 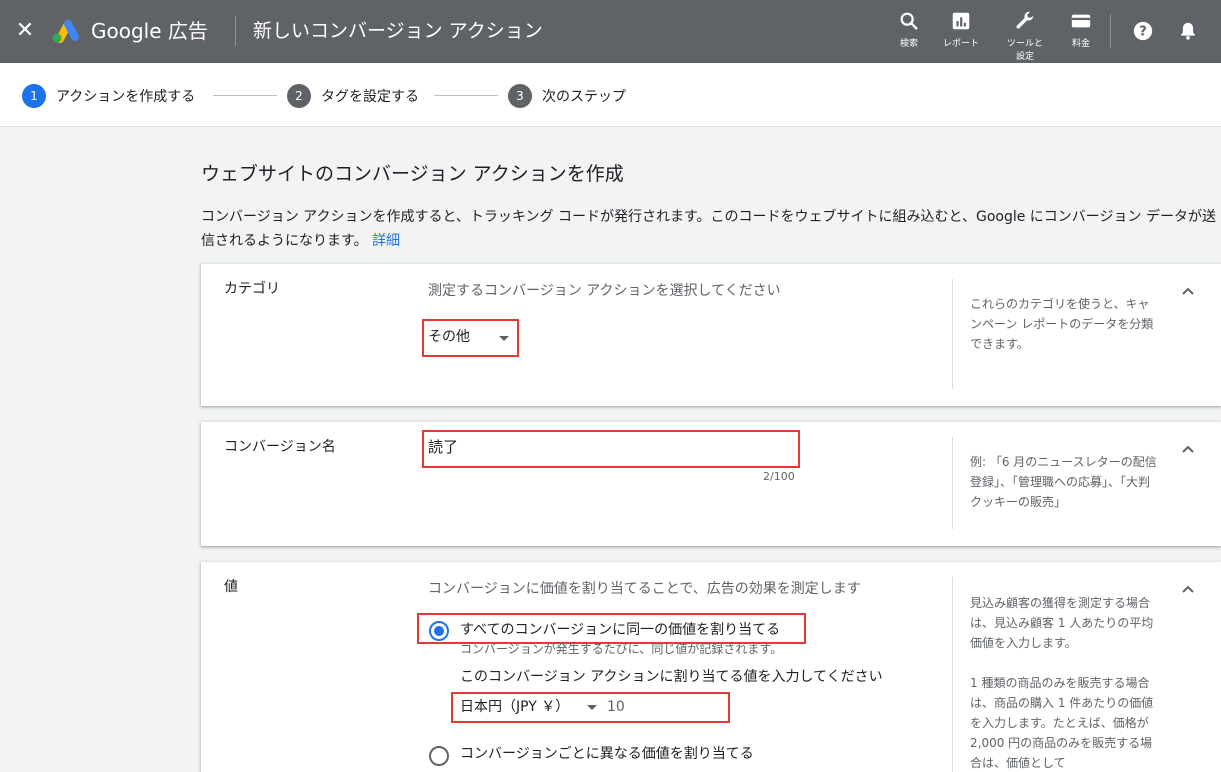 What do you see at coordinates (644, 589) in the screenshot?
I see `value-hint: コンバージョンに価値を割り当てることで、広告の効果を測定します` at bounding box center [644, 589].